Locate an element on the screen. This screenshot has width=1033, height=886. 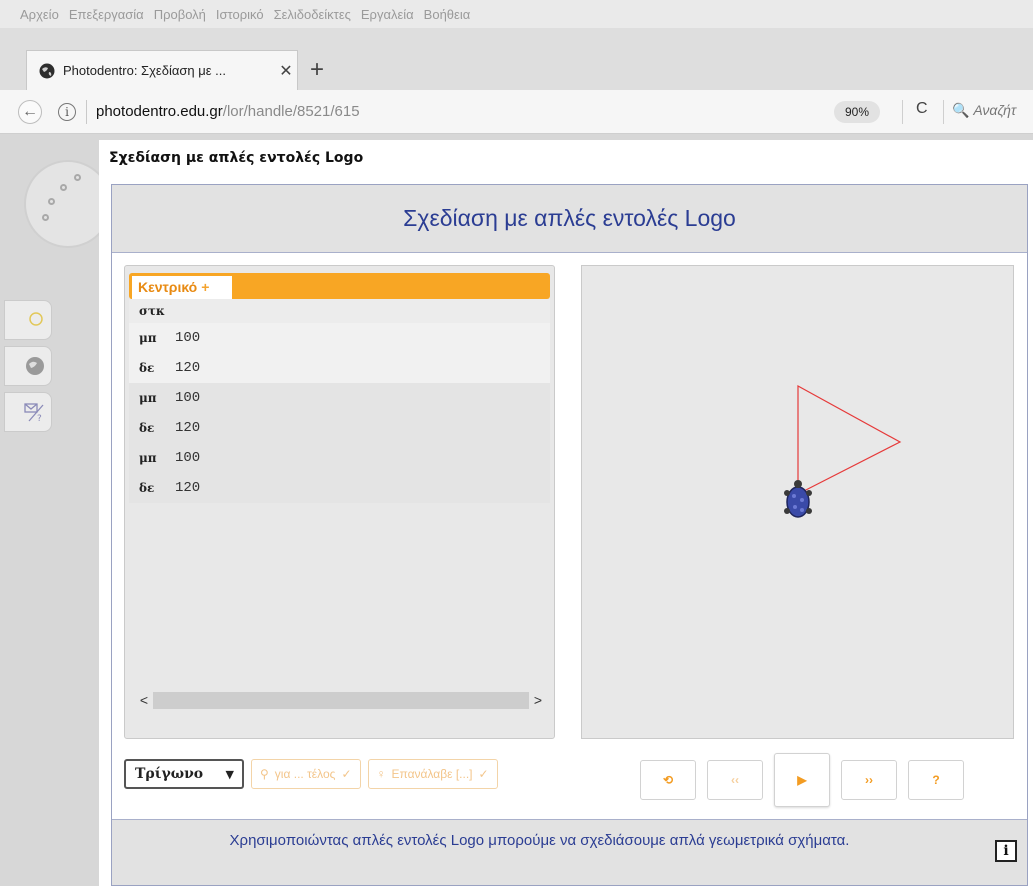
search-input: 🔍 Αναζήτ is located at coordinates (984, 110).